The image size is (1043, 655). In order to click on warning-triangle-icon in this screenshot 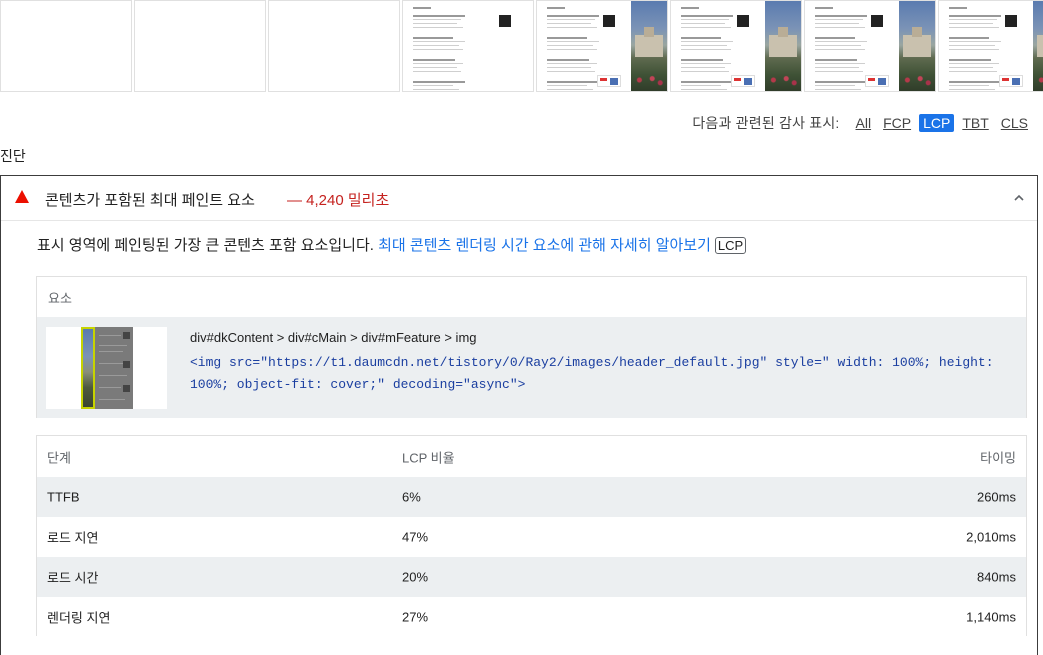, I will do `click(22, 196)`.